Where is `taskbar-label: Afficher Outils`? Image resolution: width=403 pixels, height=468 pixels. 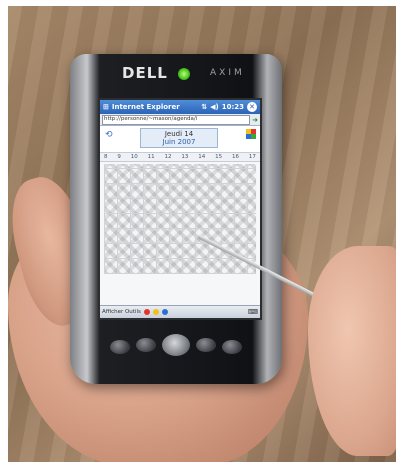 taskbar-label: Afficher Outils is located at coordinates (121, 312).